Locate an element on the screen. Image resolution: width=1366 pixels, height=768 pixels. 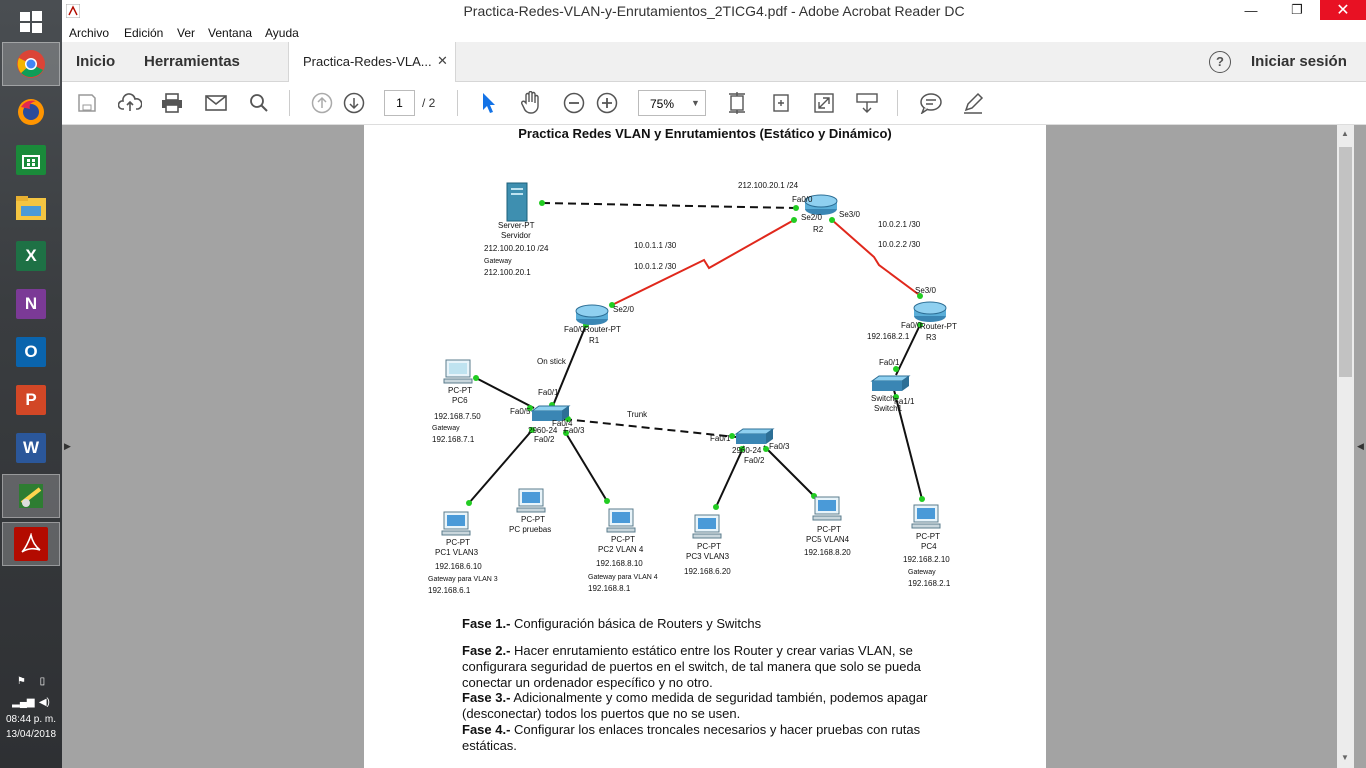
page-number-input: 1 is located at coordinates (399, 103).